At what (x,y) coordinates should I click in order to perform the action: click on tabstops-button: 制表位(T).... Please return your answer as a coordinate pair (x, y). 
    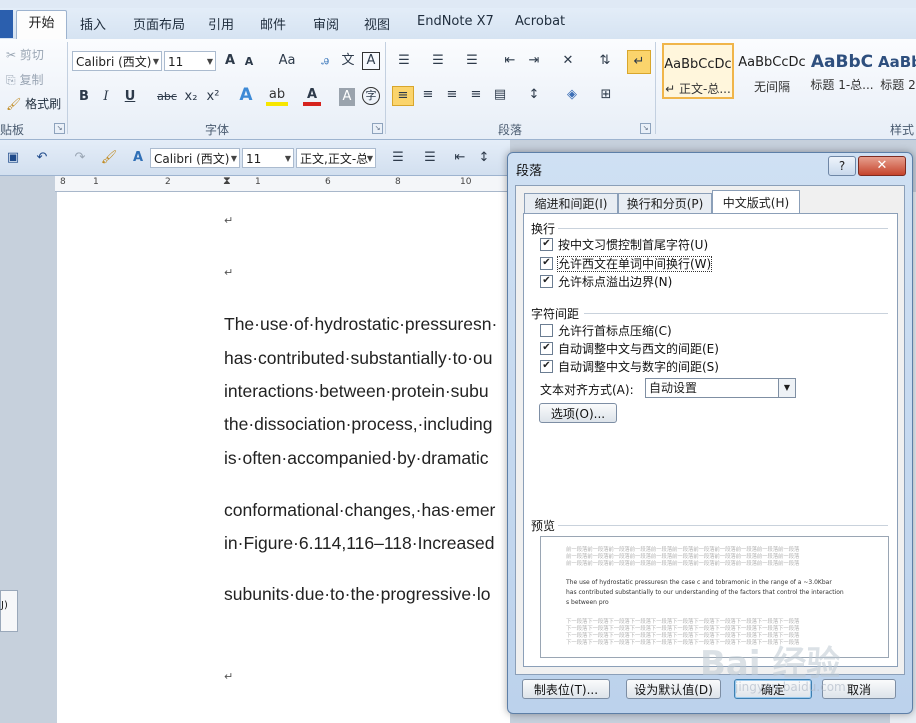
    Looking at the image, I should click on (566, 689).